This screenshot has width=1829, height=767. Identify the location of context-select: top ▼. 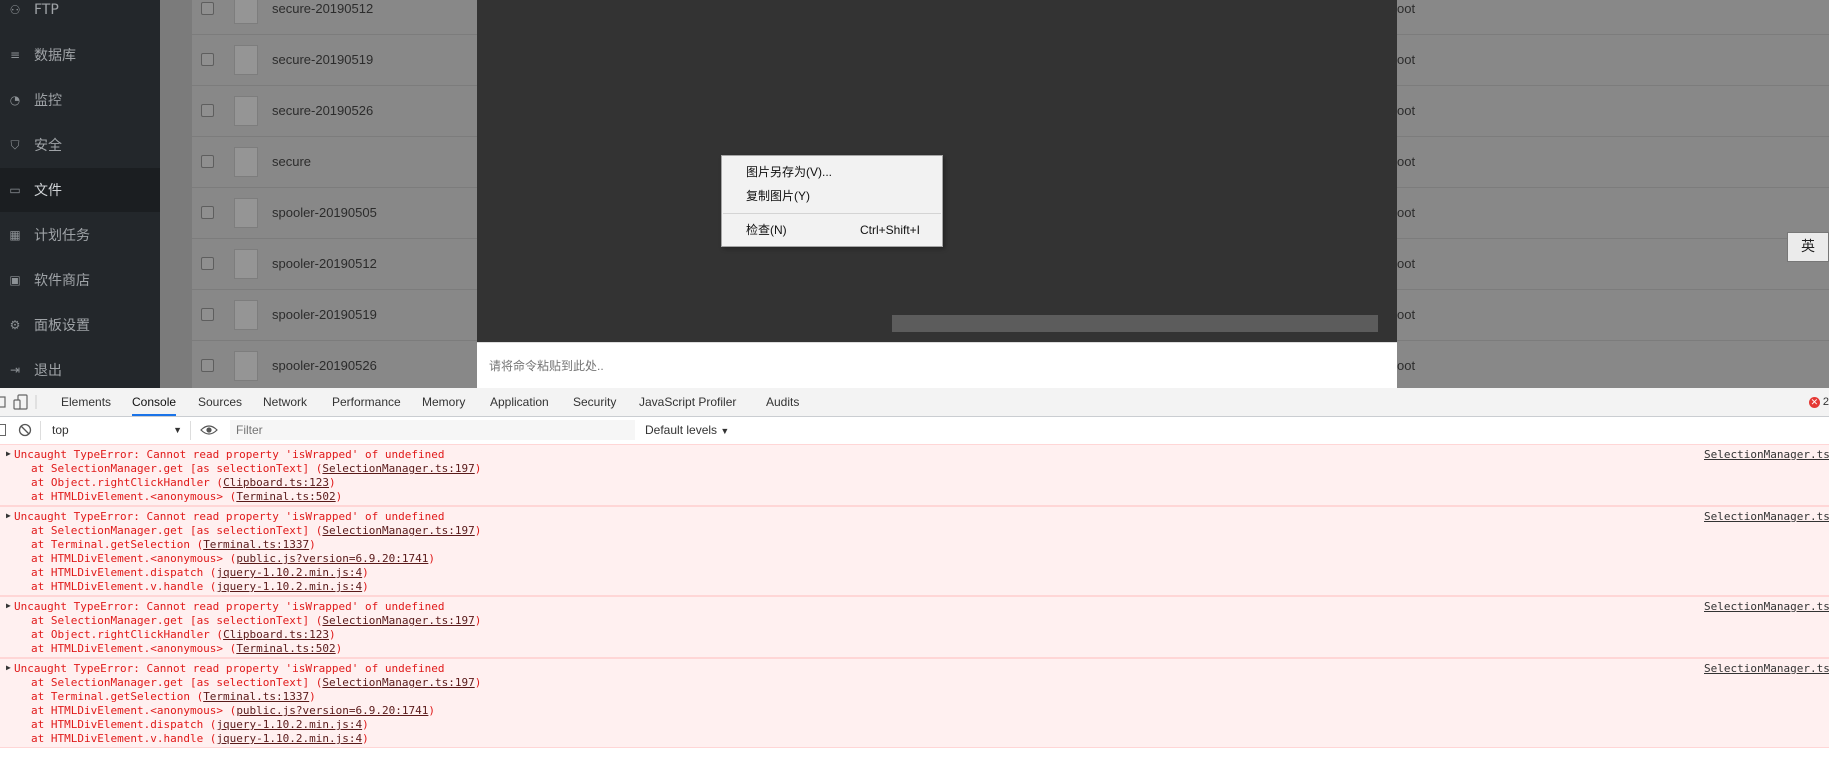
(117, 430).